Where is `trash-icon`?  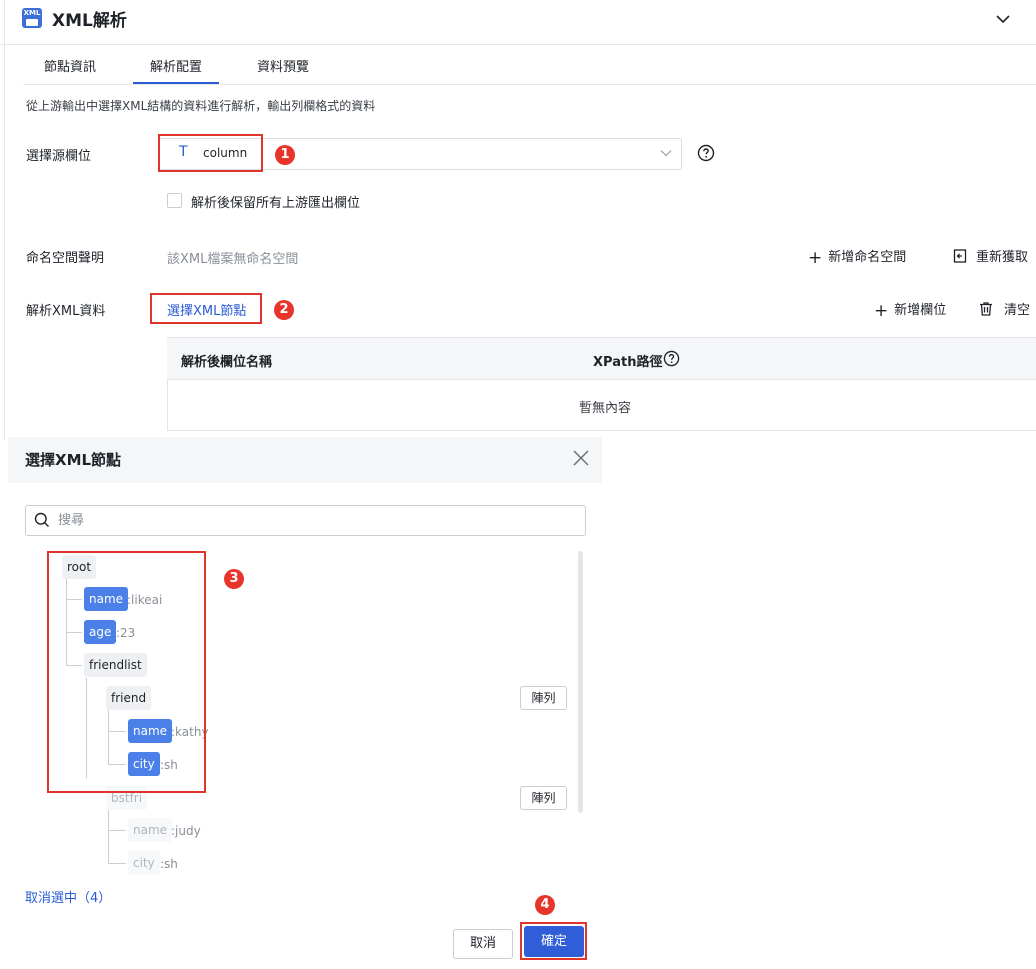
trash-icon is located at coordinates (986, 309).